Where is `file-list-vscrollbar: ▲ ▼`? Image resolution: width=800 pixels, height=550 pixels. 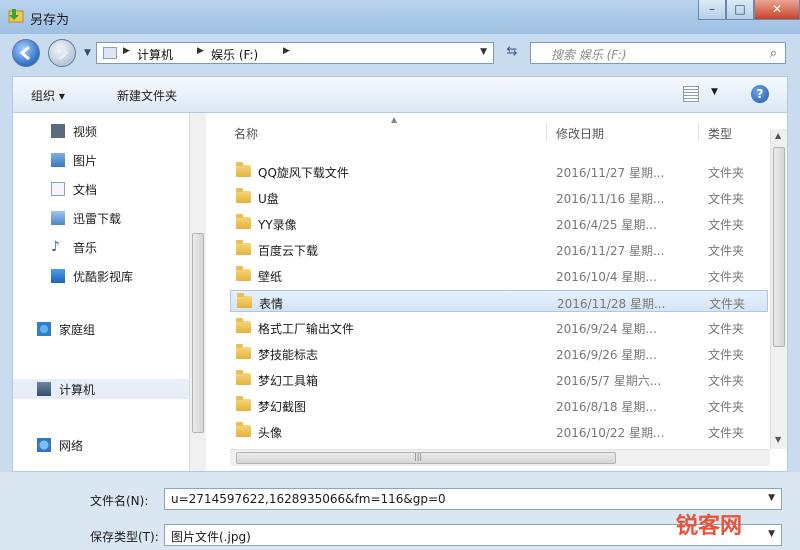
file-list-vscrollbar: ▲ ▼ is located at coordinates (778, 289).